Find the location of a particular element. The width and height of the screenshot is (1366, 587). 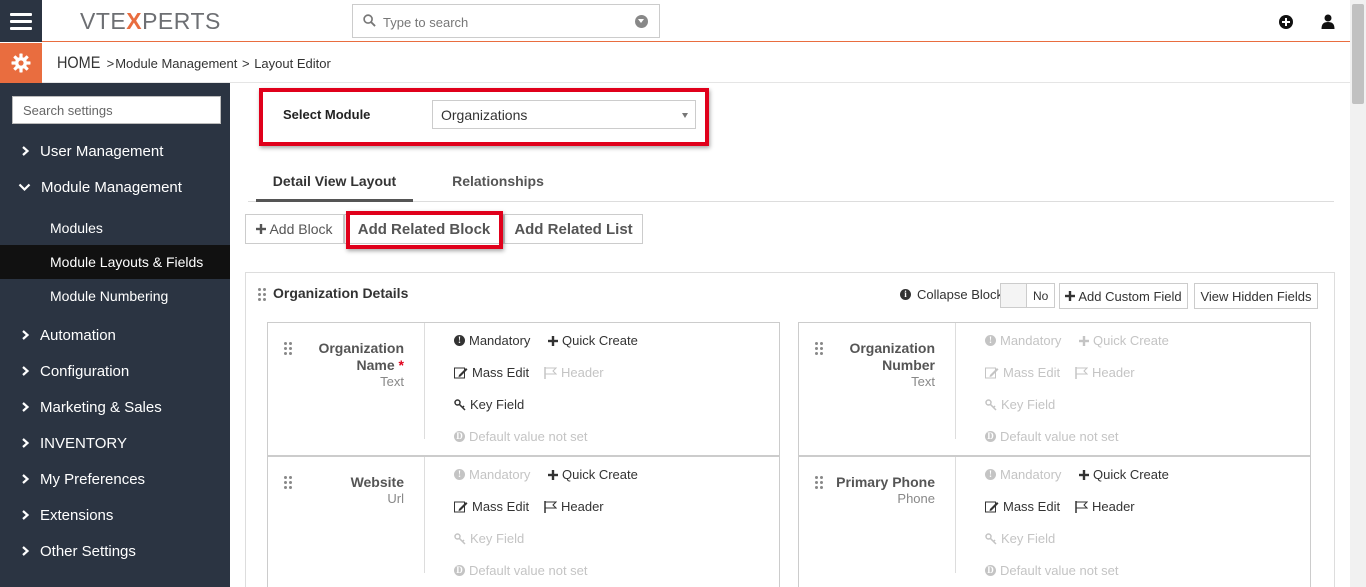

sidebar-item-other-settings: Other Settings is located at coordinates (115, 551).